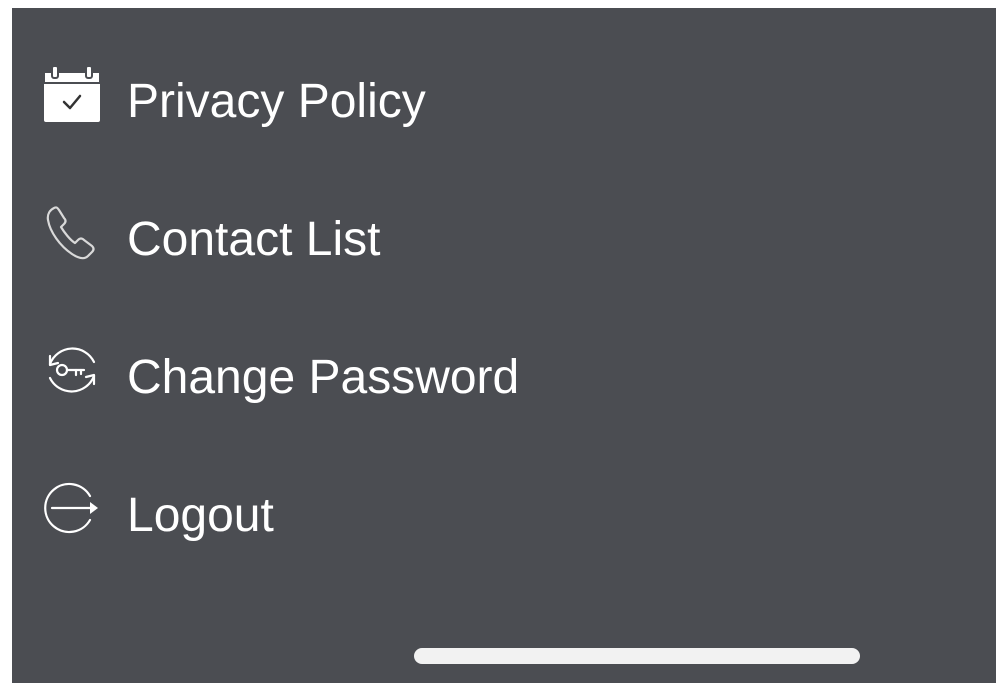 This screenshot has height=683, width=996. What do you see at coordinates (72, 94) in the screenshot?
I see `calendar-check-icon` at bounding box center [72, 94].